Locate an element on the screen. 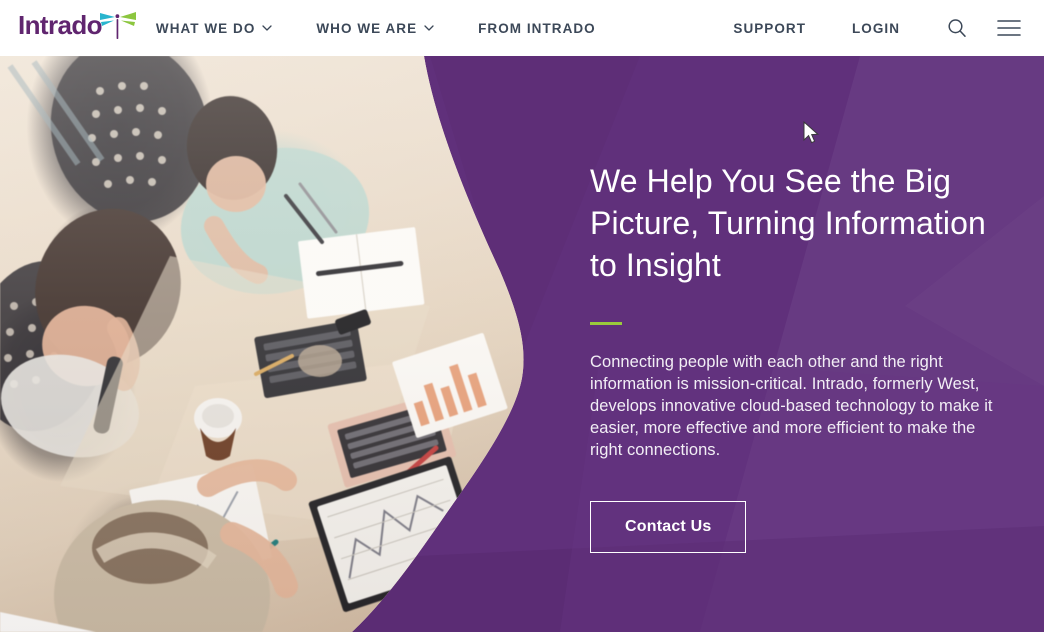  search-icon is located at coordinates (957, 28).